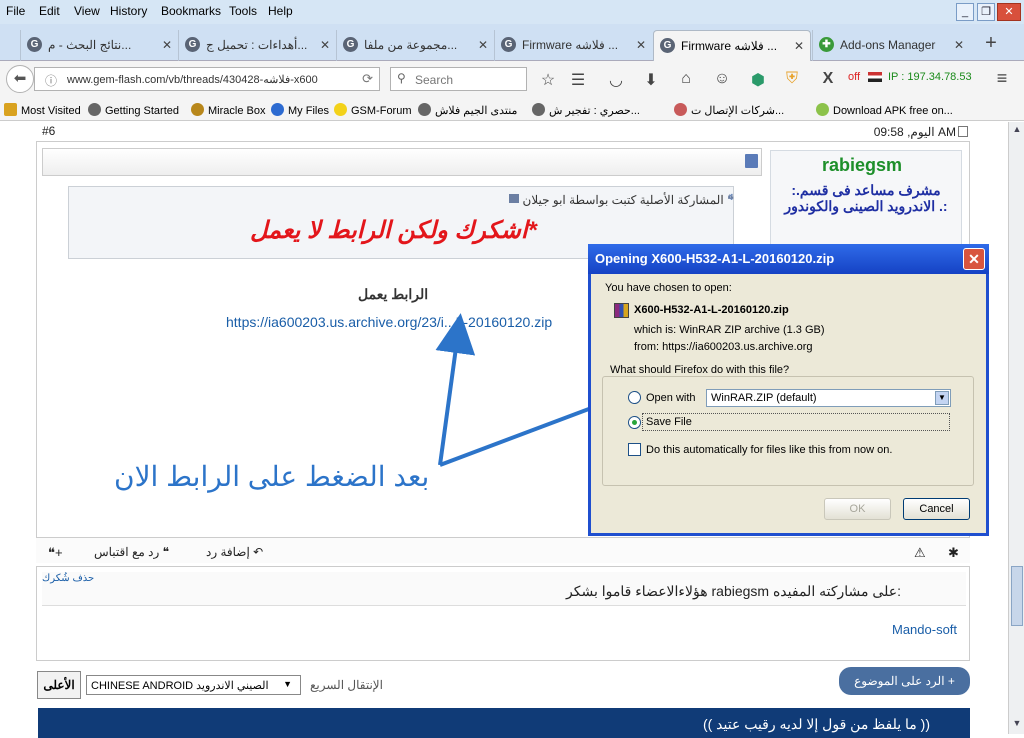  I want to click on quote-reply-label: رد مع اقتباس, so click(127, 552).